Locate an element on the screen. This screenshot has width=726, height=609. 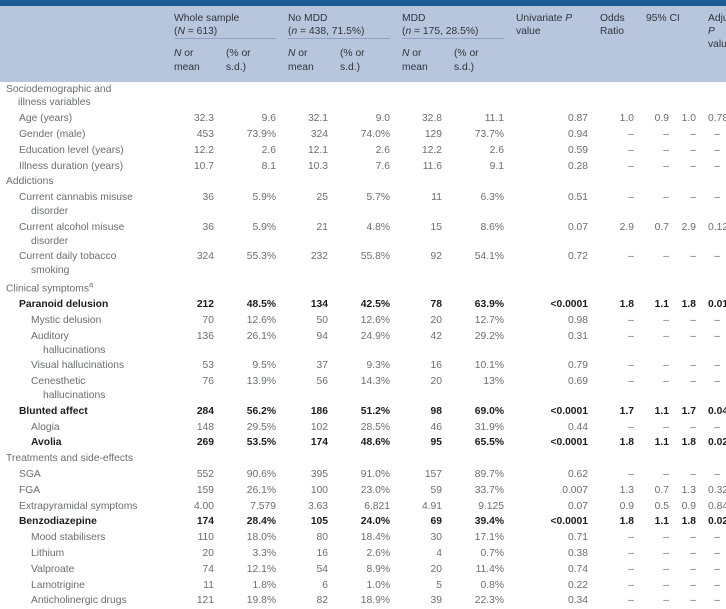
cell-nomdd-n: 232 is located at coordinates (319, 257).